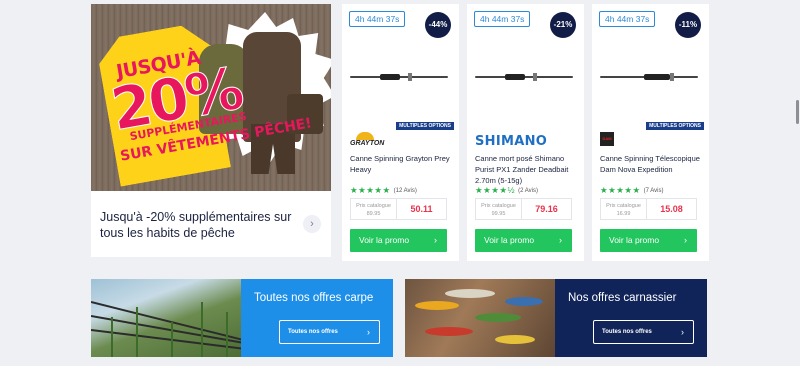  I want to click on sale-price: 15.08, so click(671, 209).